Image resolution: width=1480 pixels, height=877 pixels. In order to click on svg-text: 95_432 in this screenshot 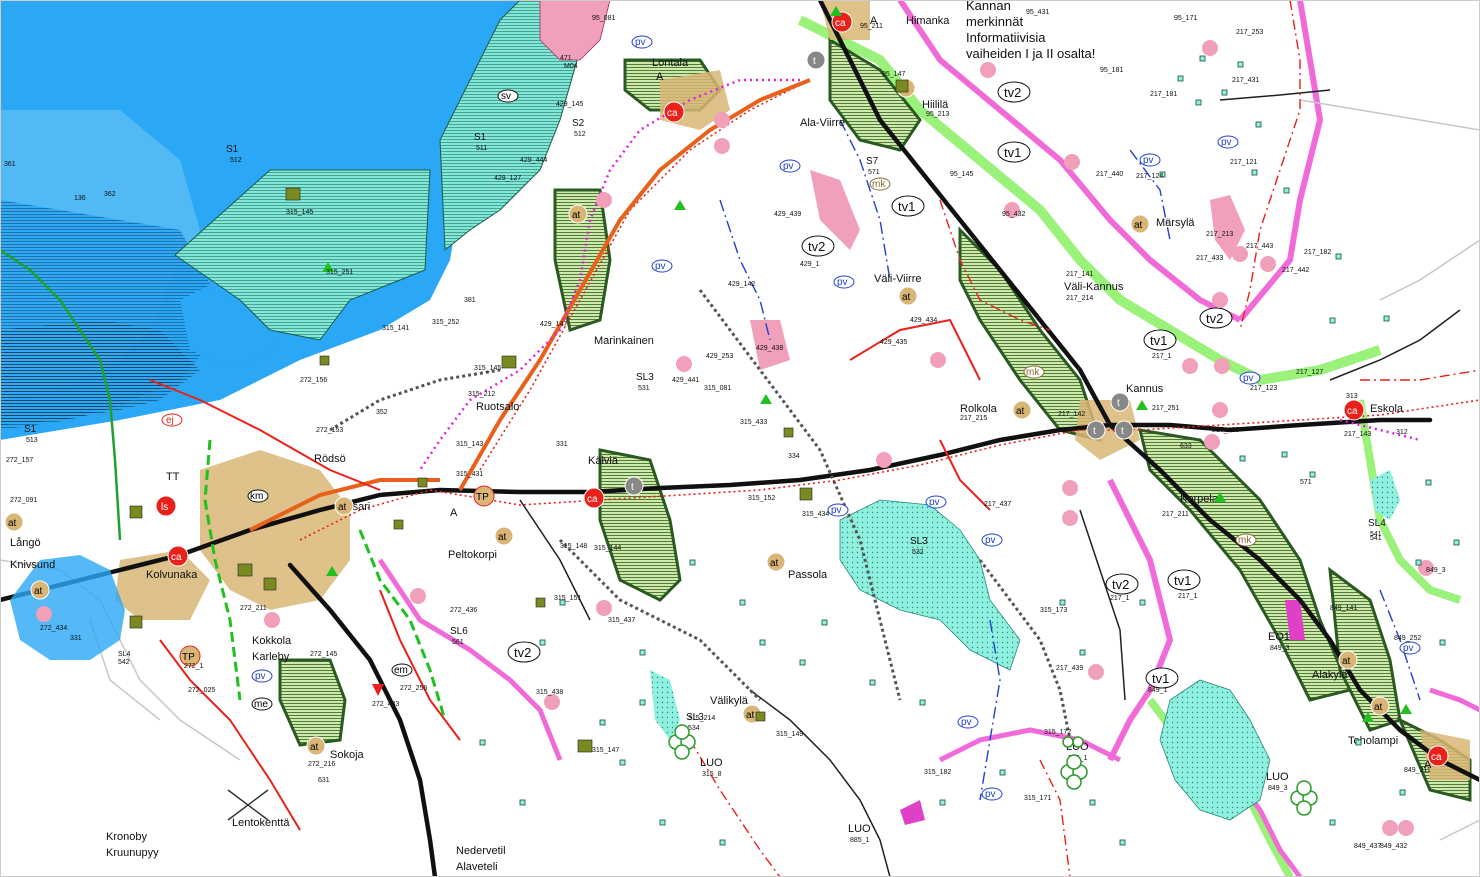, I will do `click(1013, 214)`.